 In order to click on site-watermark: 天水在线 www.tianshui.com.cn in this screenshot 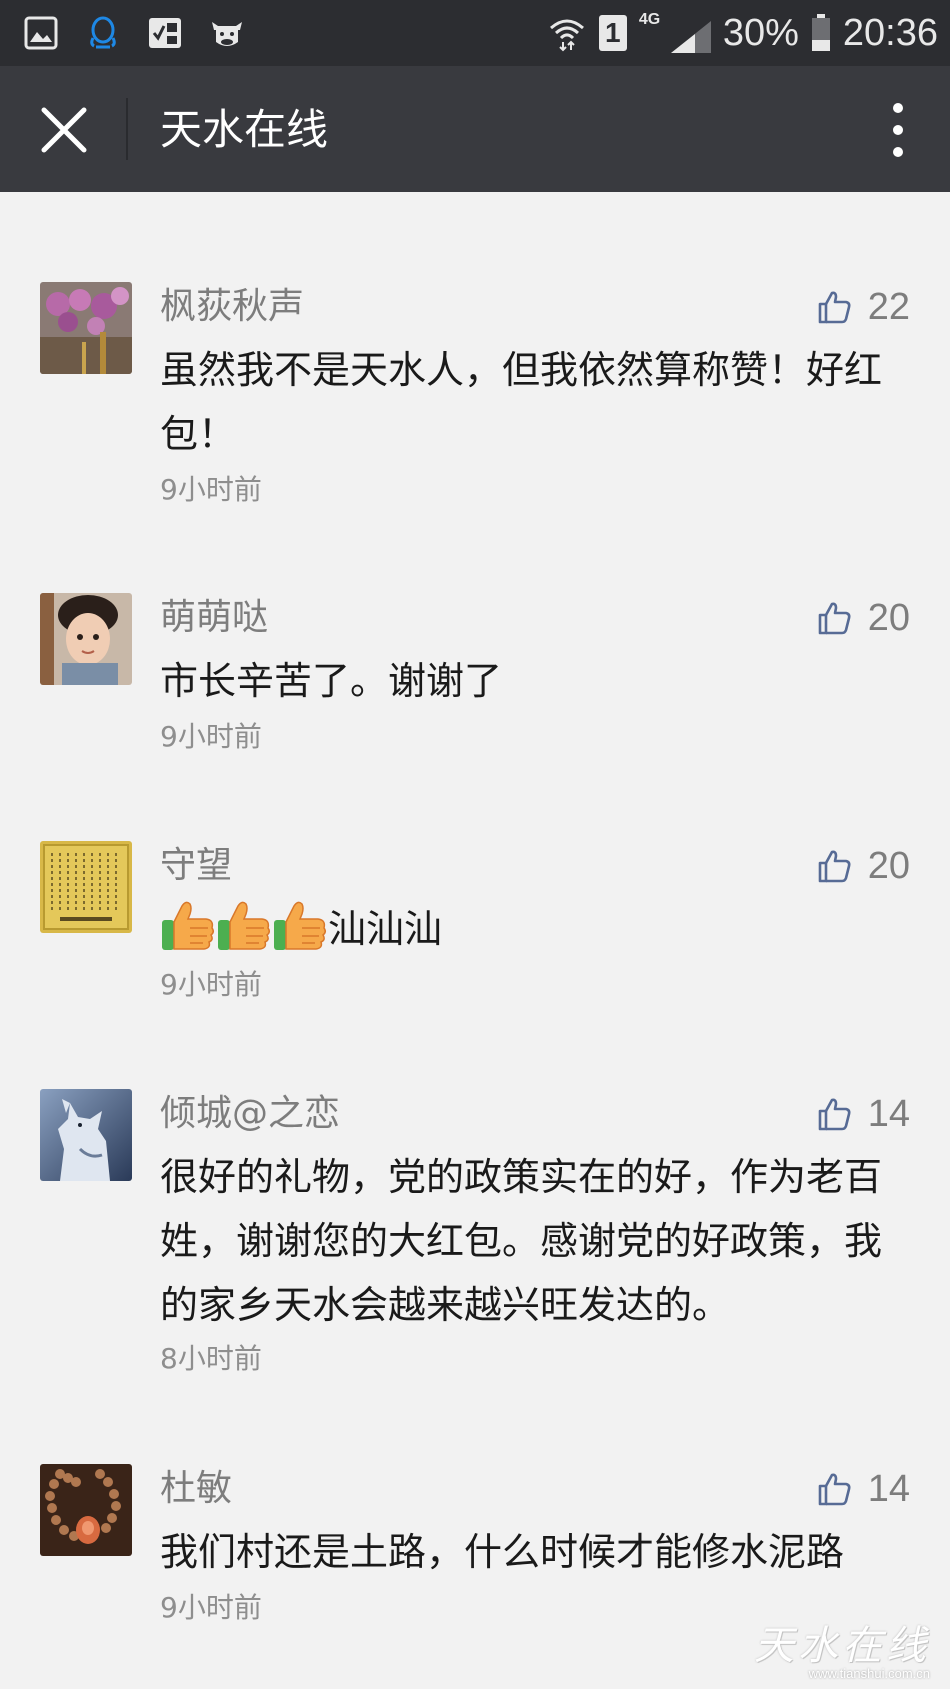, I will do `click(843, 1646)`.